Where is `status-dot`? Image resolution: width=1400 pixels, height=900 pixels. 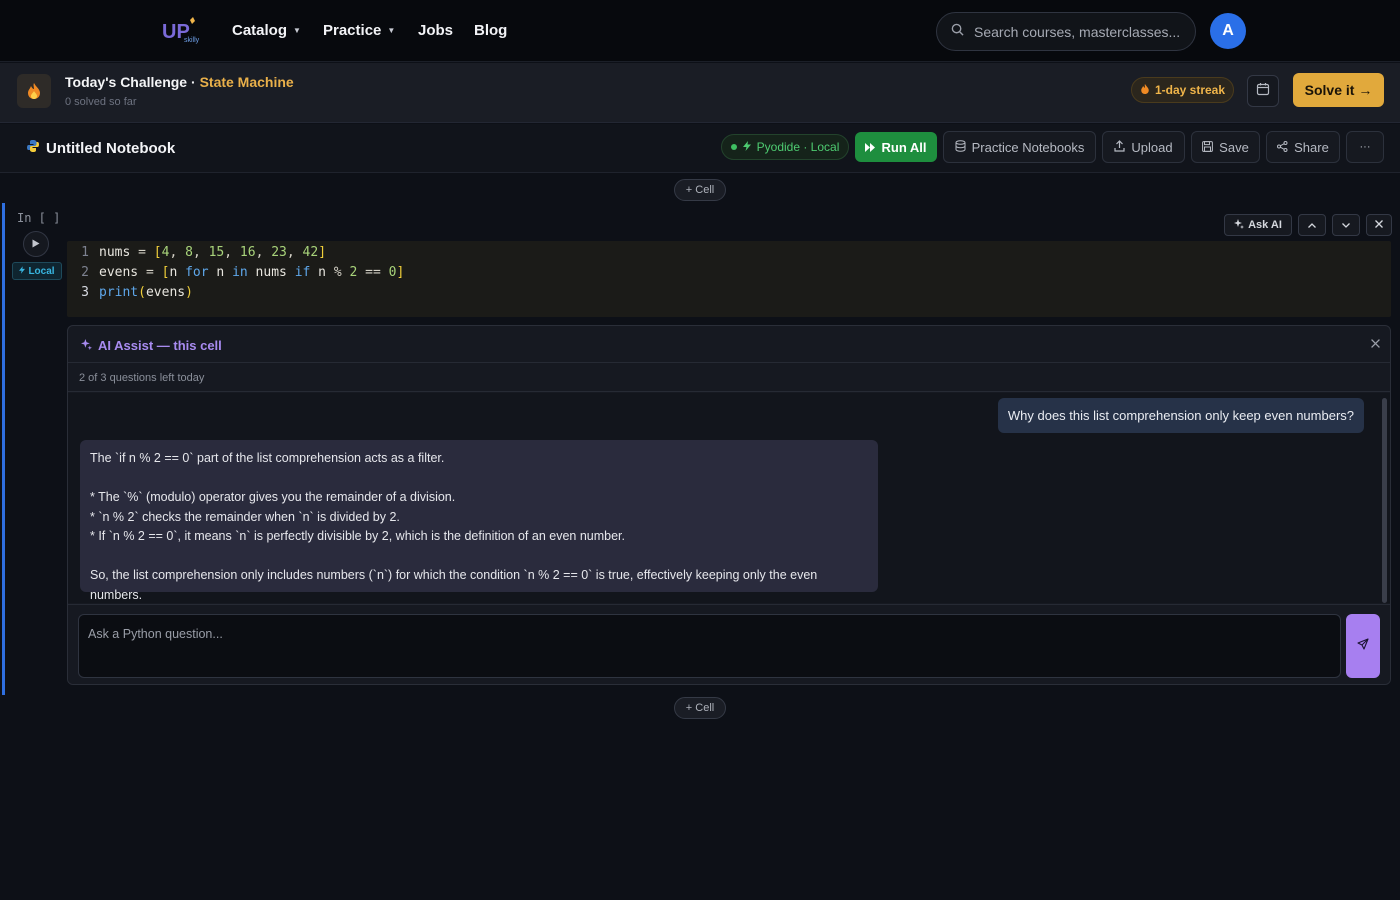
status-dot is located at coordinates (733, 147).